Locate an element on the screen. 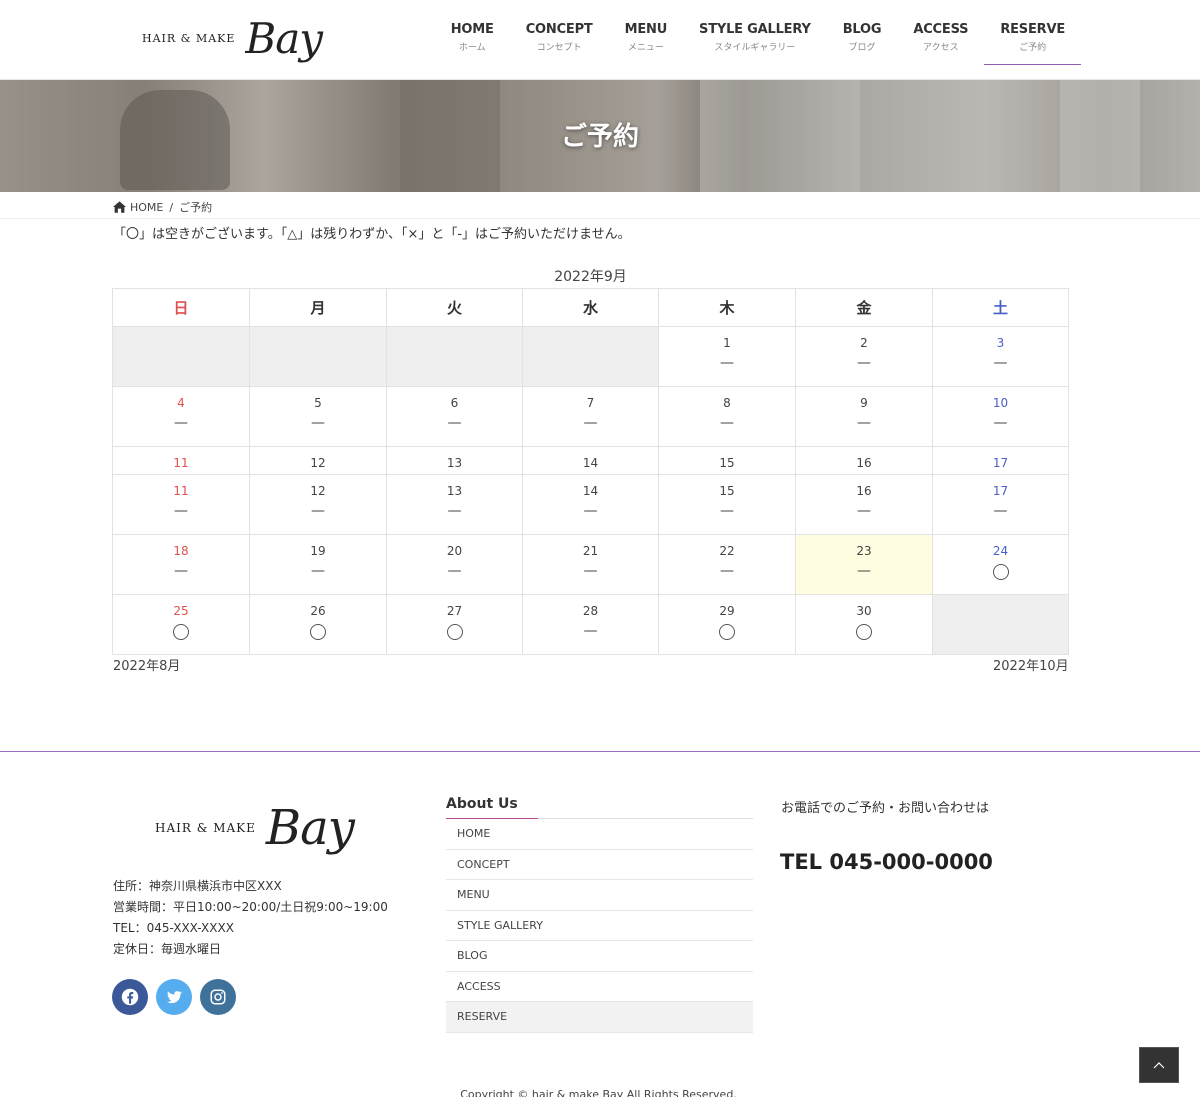 This screenshot has height=1097, width=1200. calendar-week-row: 11 — 12 — 13 — 14 — 15 — 16 — 17 — is located at coordinates (590, 504).